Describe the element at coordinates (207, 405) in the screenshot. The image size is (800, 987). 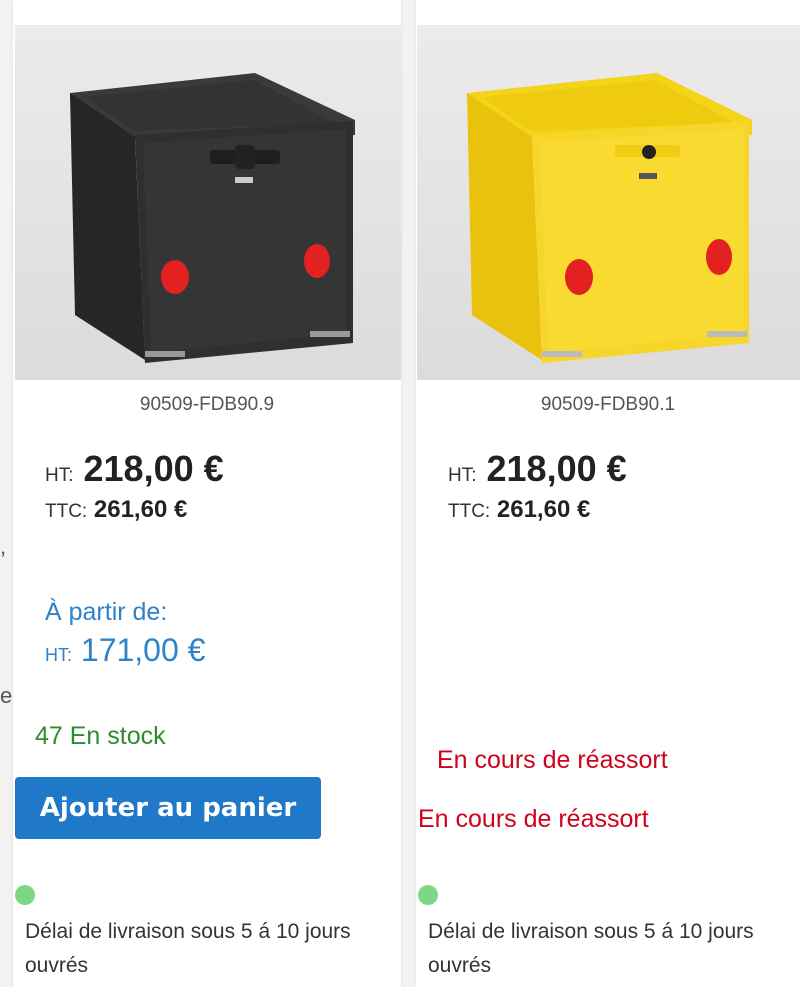
I see `product-sku: 90509-FDB90.9` at that location.